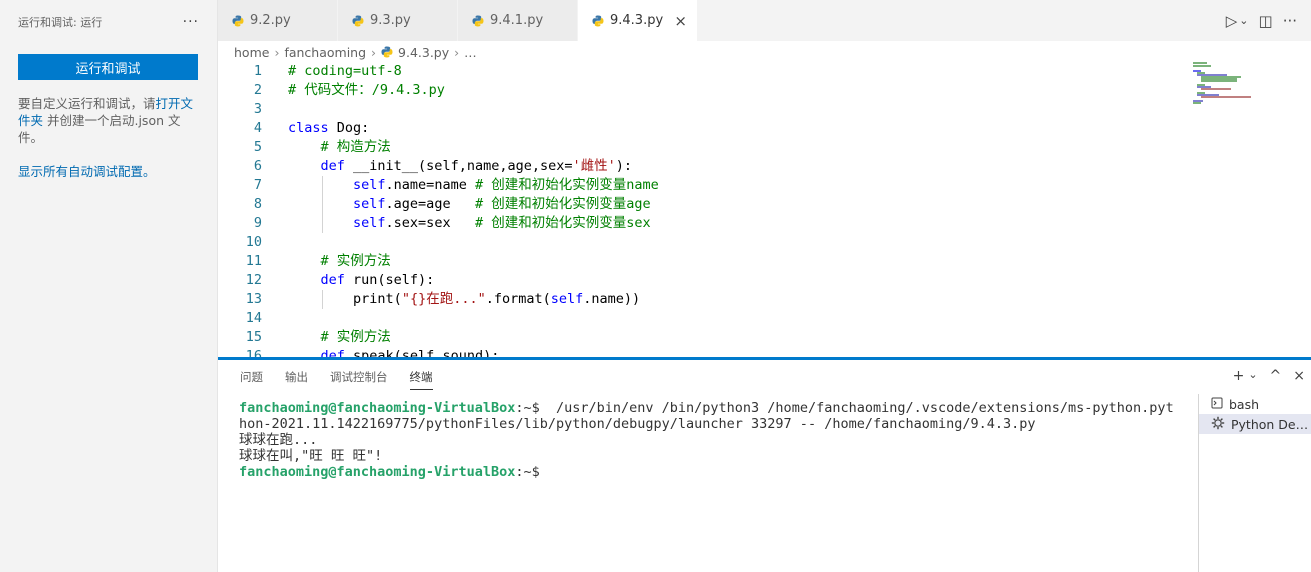 This screenshot has width=1311, height=572. What do you see at coordinates (430, 204) in the screenshot?
I see `code-text: .age=age` at bounding box center [430, 204].